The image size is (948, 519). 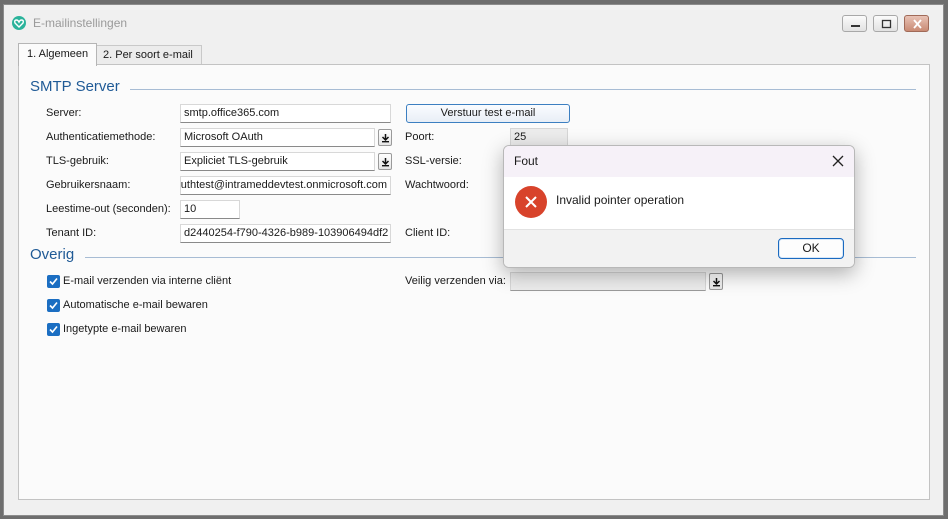 I want to click on send-via-internal-client-label: E-mail verzenden via interne cliënt, so click(x=147, y=281).